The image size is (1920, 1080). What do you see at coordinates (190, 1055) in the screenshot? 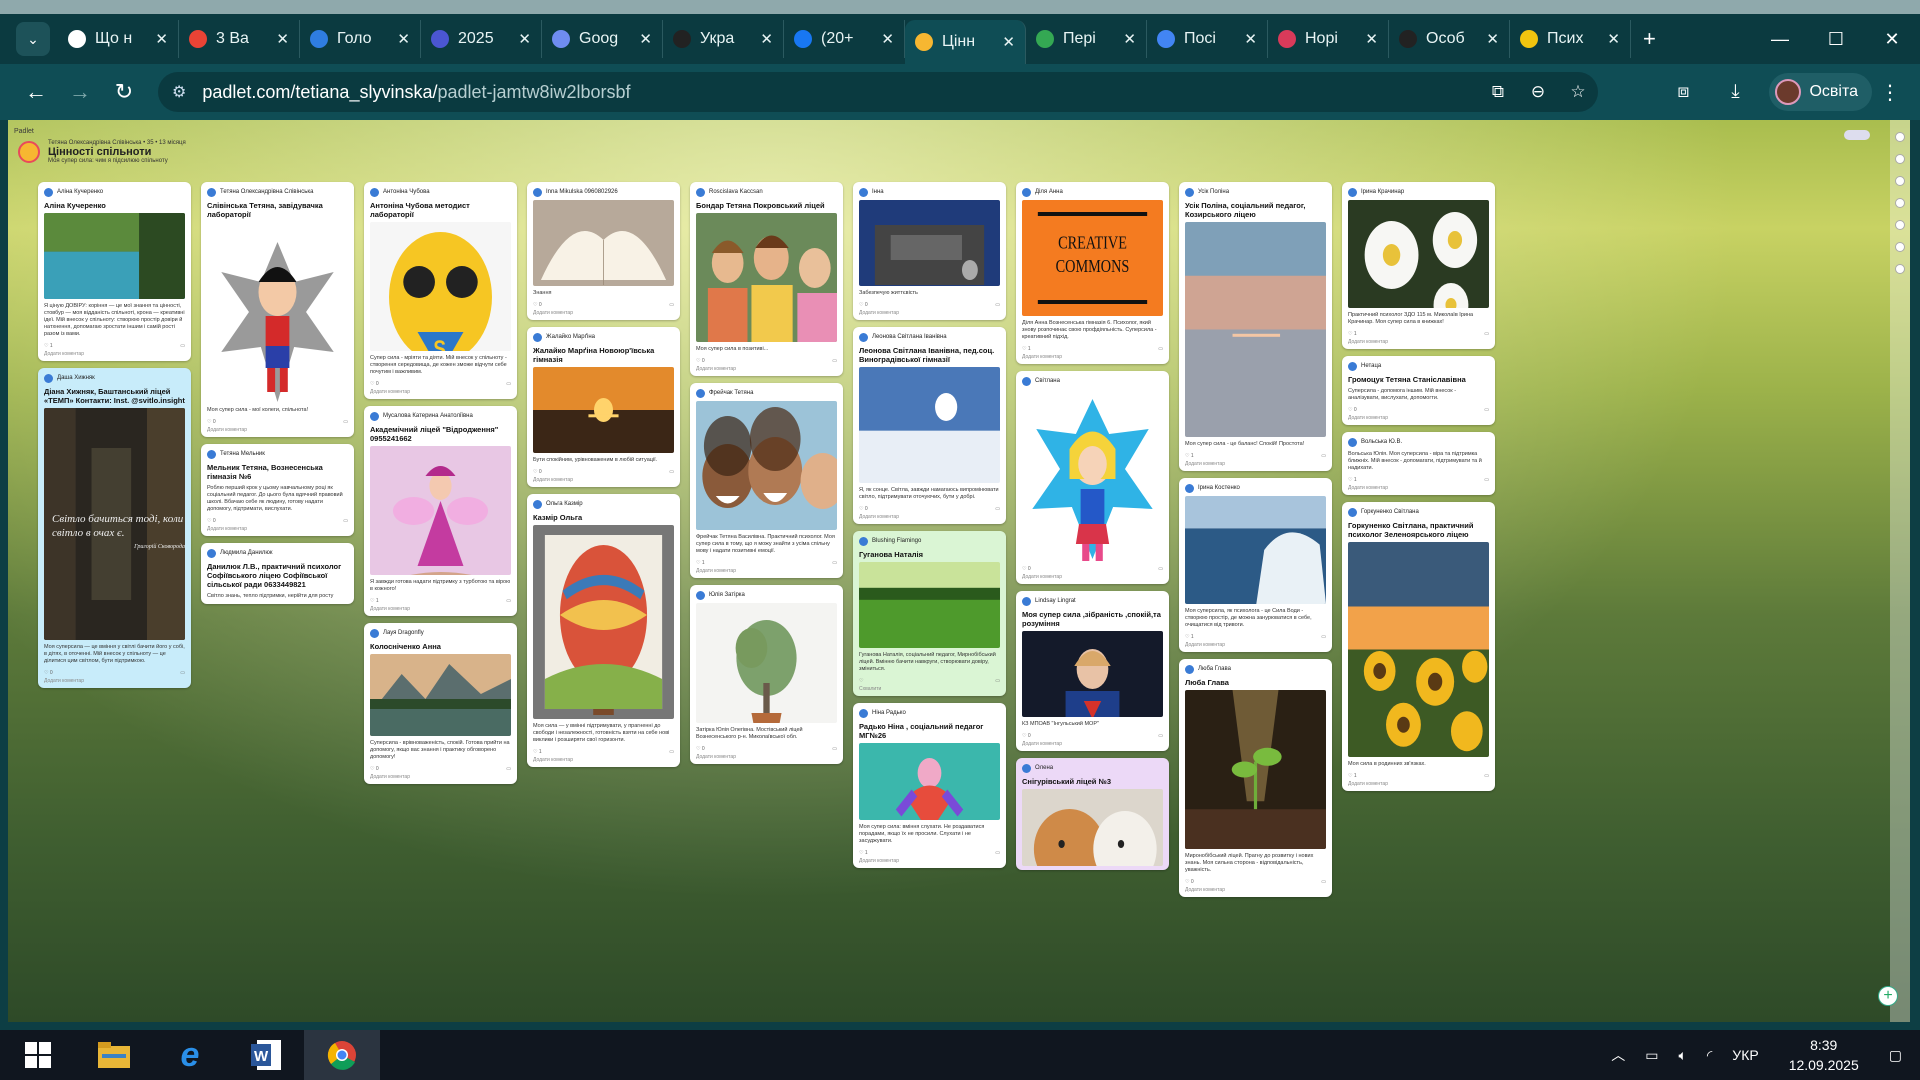
I see `internet-explorer-button: e` at bounding box center [190, 1055].